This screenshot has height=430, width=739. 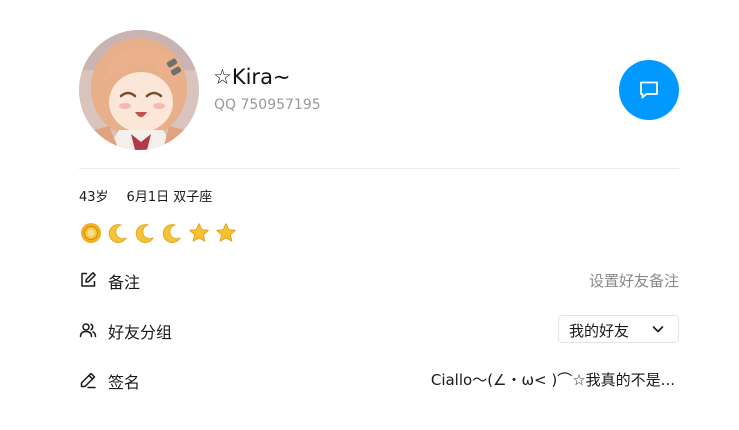 What do you see at coordinates (88, 380) in the screenshot?
I see `pencil-icon` at bounding box center [88, 380].